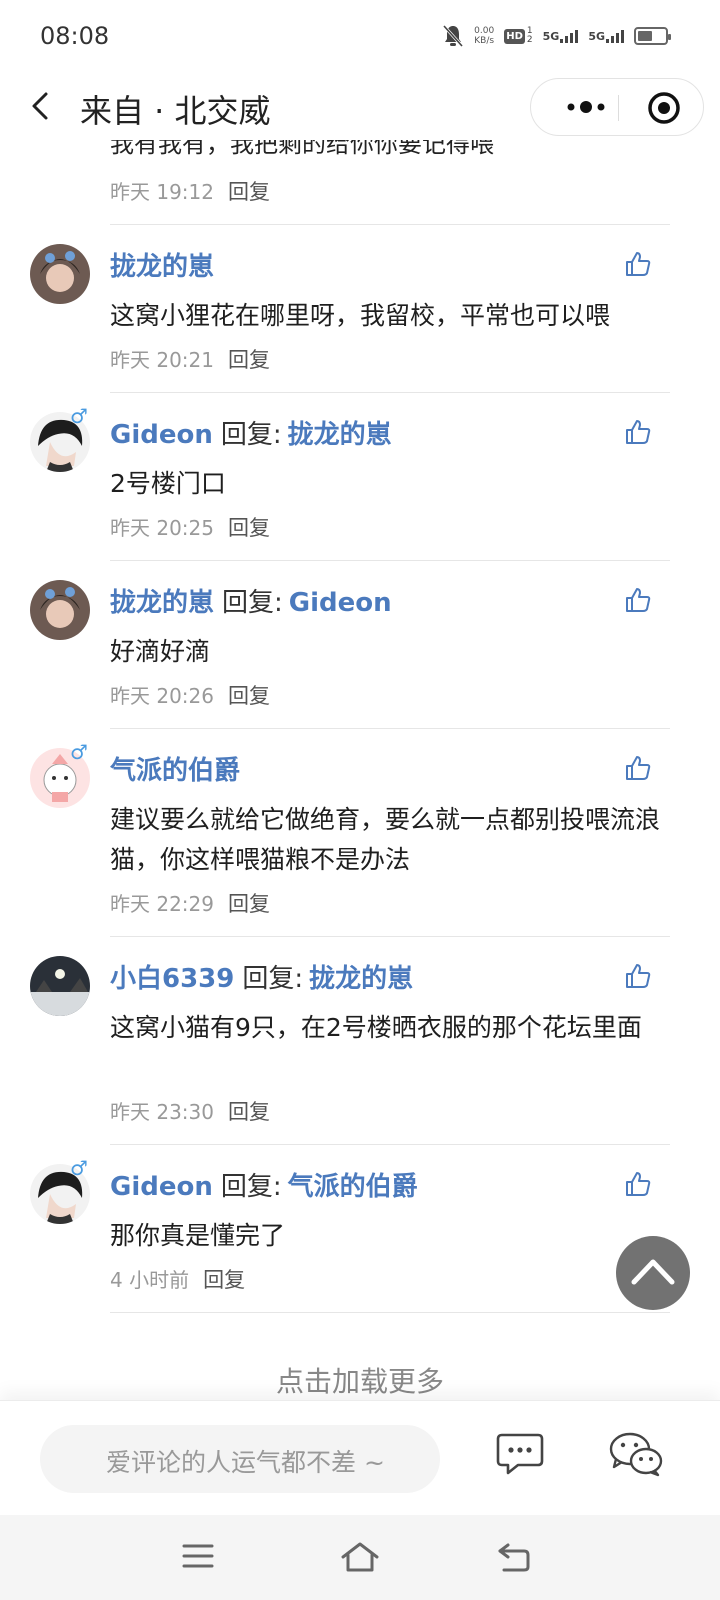 This screenshot has width=720, height=1600. I want to click on chevron-up-icon, so click(653, 1272).